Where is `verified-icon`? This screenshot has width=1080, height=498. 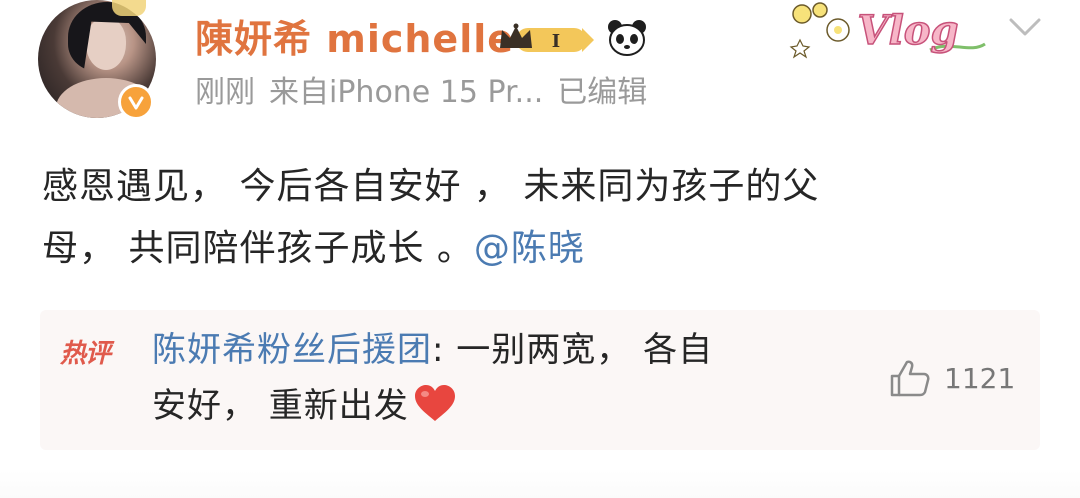
verified-icon is located at coordinates (136, 102).